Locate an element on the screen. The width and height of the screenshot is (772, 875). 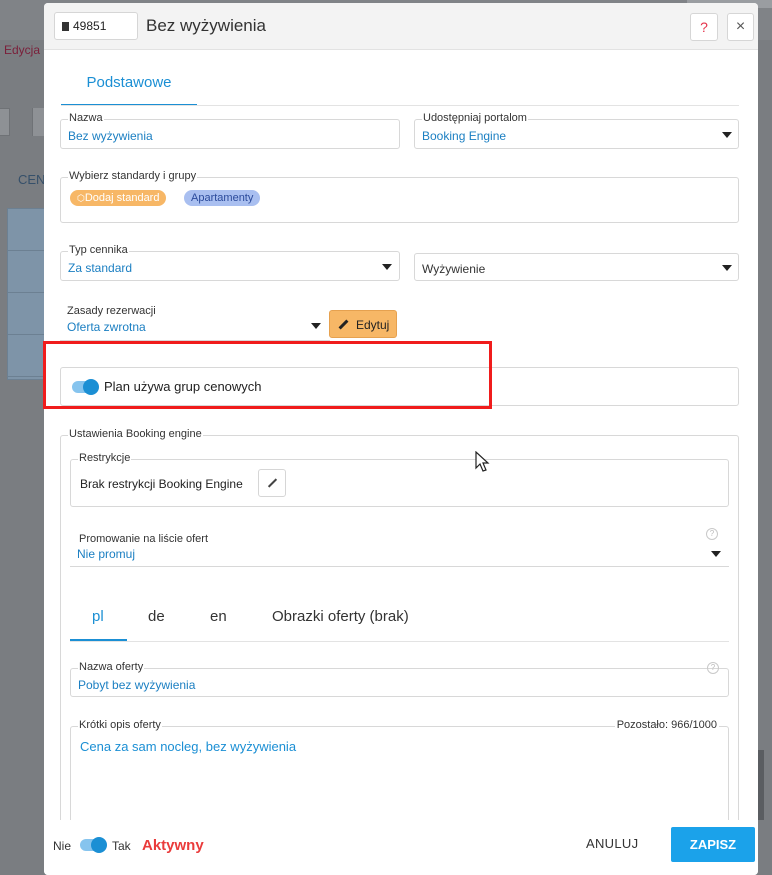
tab-offer-images: Obrazki oferty (brak) is located at coordinates (340, 616).